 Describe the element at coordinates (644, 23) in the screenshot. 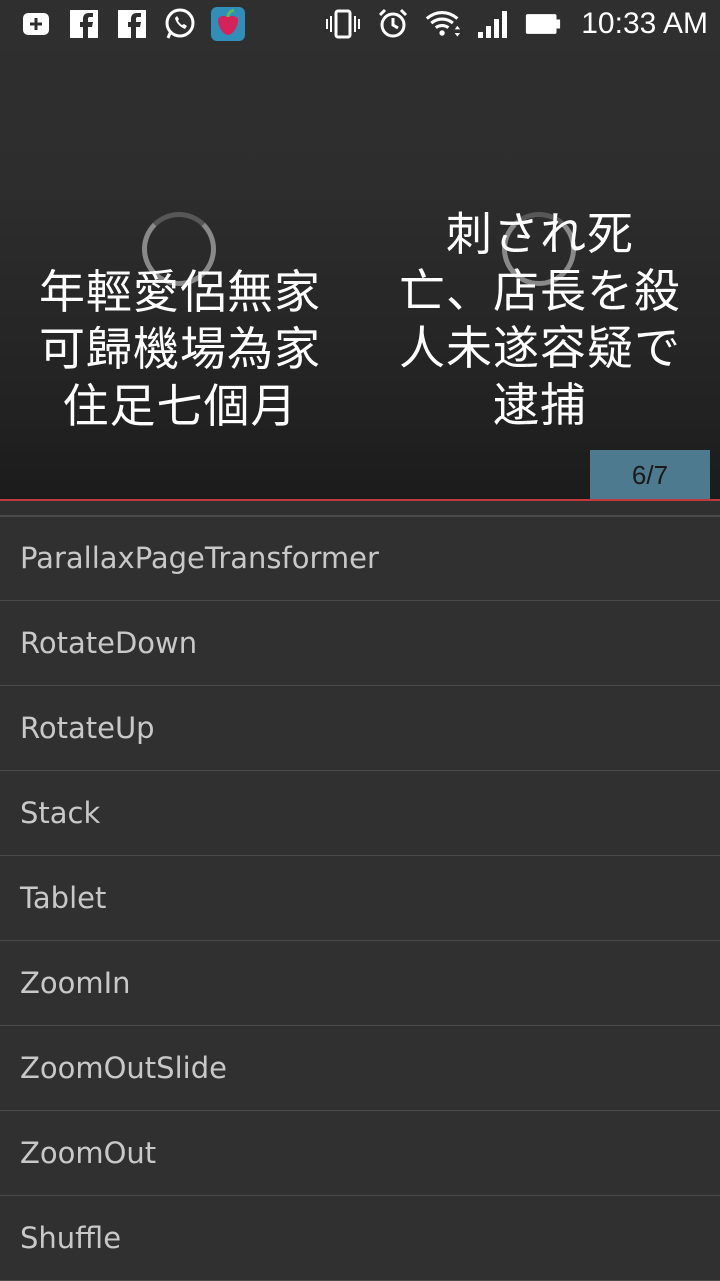

I see `clock: 10:33 AM` at that location.